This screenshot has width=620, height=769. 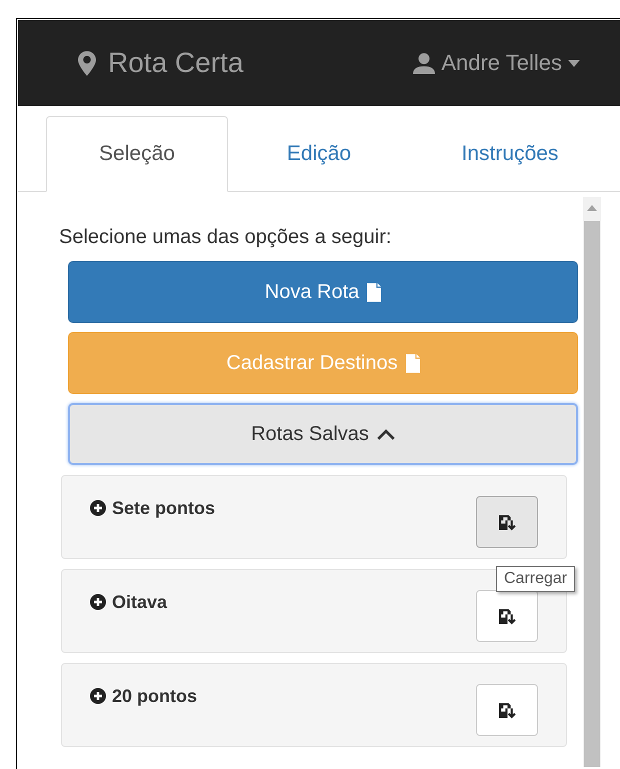 I want to click on user-icon, so click(x=424, y=63).